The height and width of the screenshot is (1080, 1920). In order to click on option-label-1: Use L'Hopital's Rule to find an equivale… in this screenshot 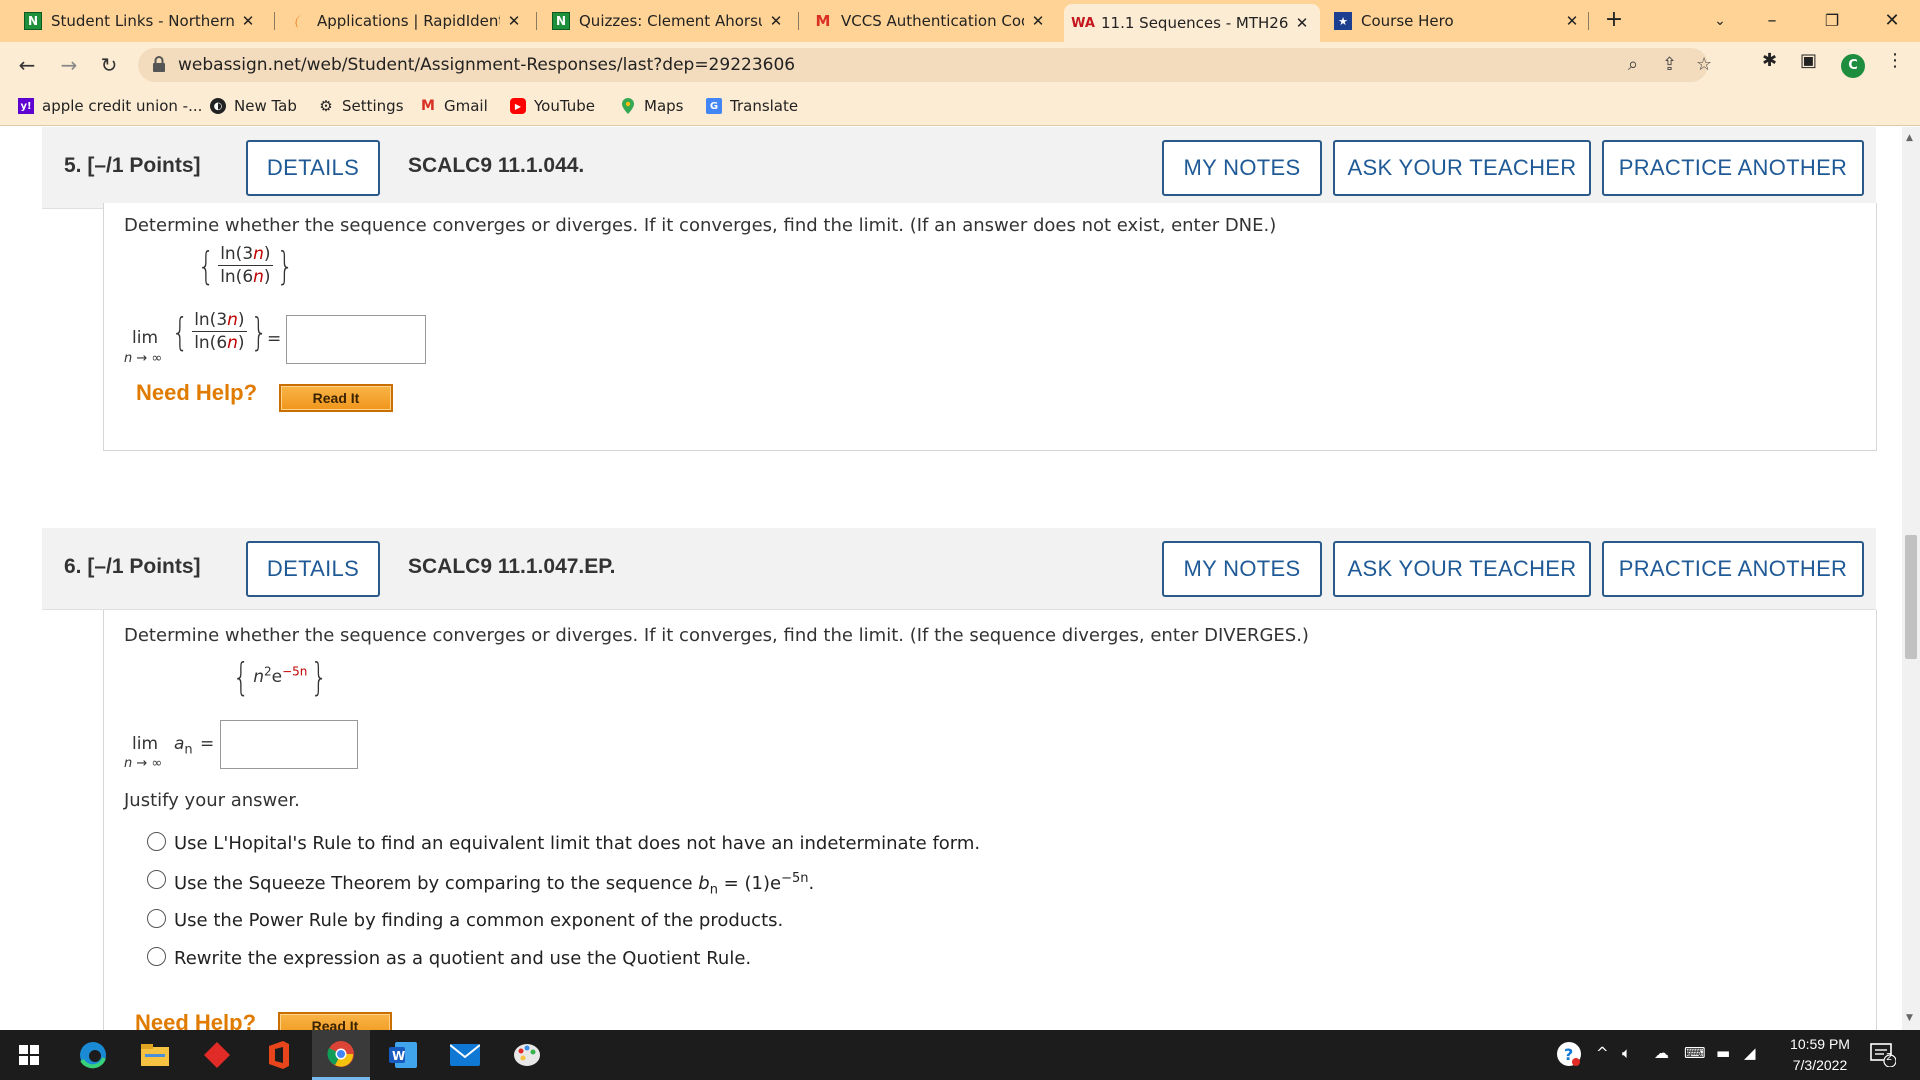, I will do `click(577, 843)`.